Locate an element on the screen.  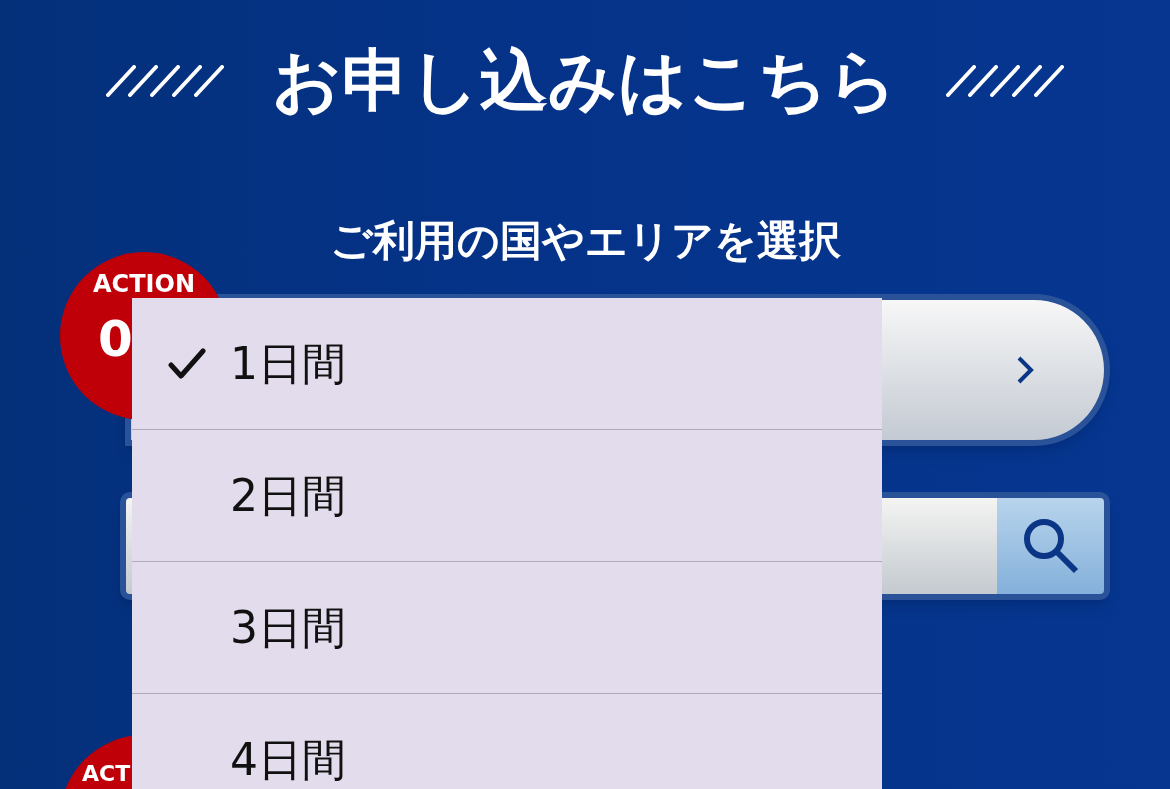
option-label: 2日間 is located at coordinates (288, 495).